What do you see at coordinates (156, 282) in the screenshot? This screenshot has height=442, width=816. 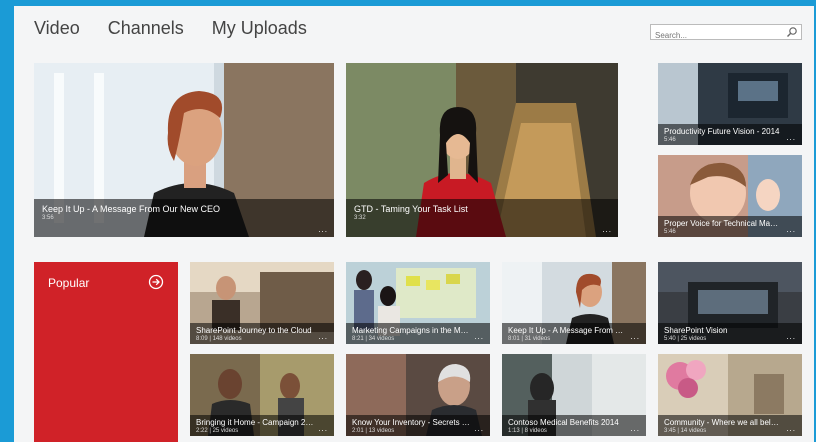 I see `arrow-right-circle-icon` at bounding box center [156, 282].